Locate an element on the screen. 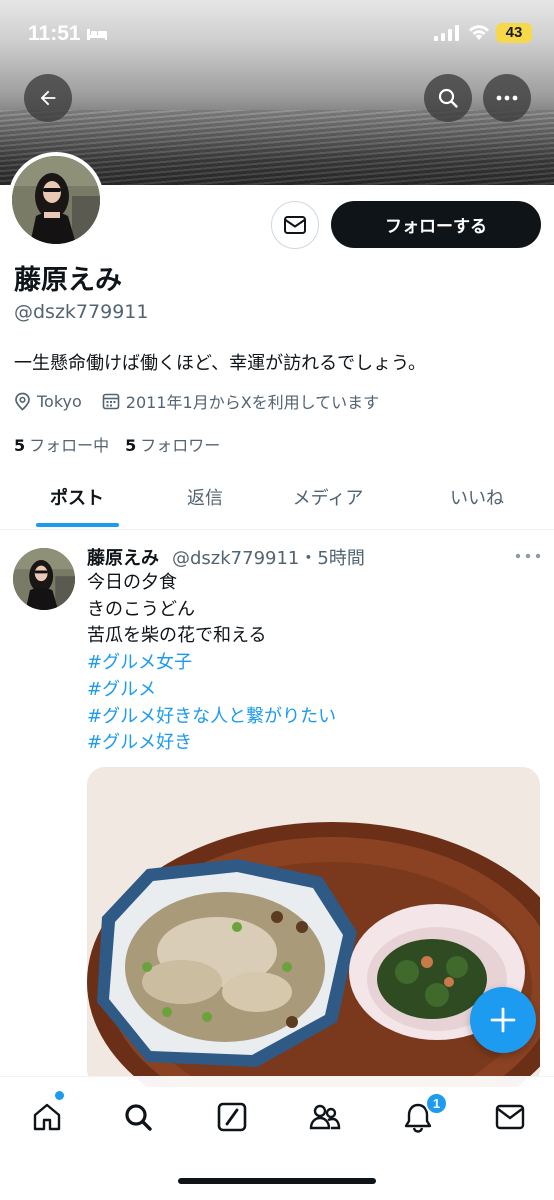 This screenshot has height=1200, width=554. back-arrow-icon is located at coordinates (48, 98).